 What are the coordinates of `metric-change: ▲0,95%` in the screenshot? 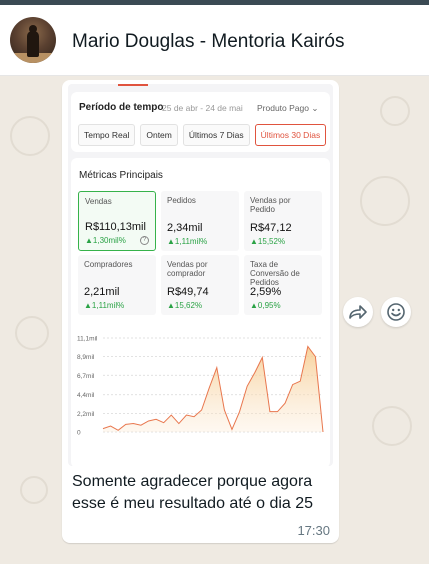 It's located at (265, 305).